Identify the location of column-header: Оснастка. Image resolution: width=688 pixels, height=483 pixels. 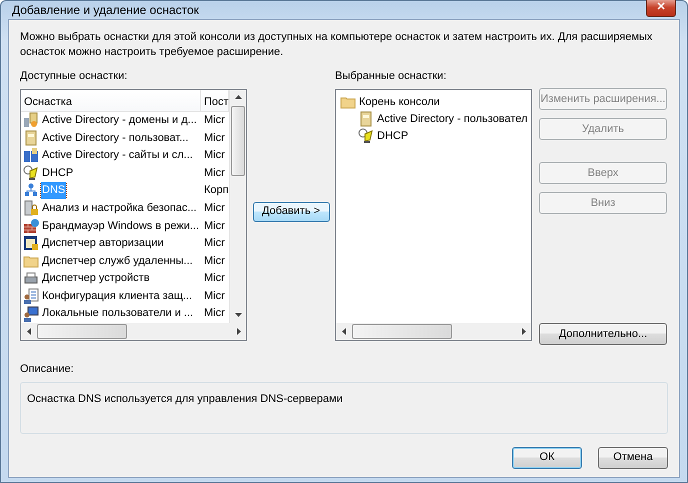
(111, 100).